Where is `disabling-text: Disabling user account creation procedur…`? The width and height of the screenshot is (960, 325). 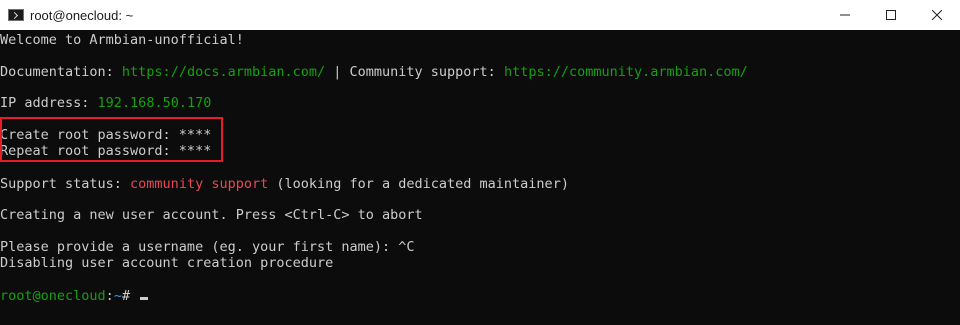 disabling-text: Disabling user account creation procedur… is located at coordinates (167, 263).